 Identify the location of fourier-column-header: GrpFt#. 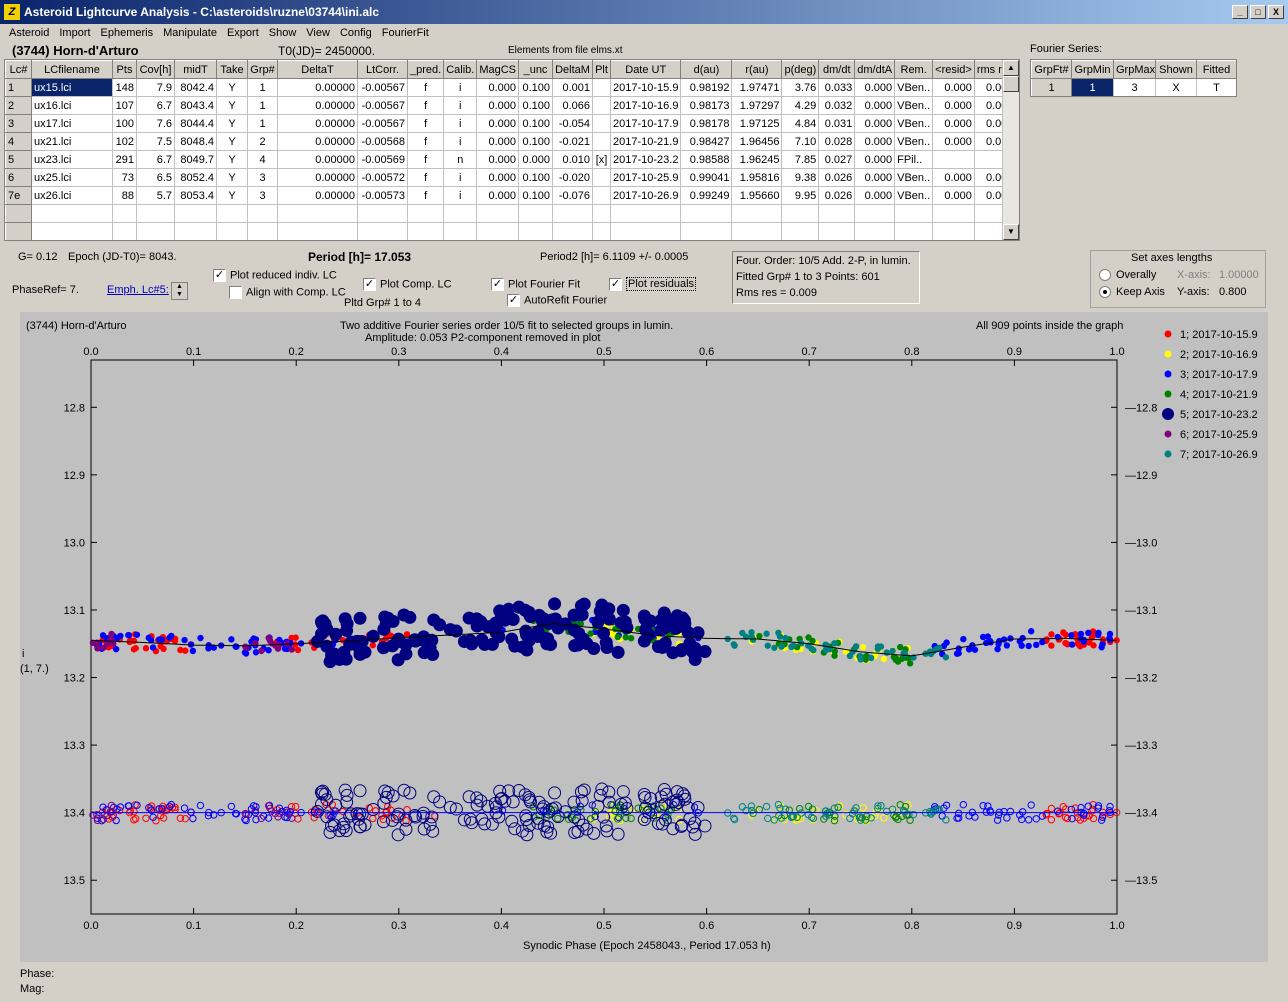
(1051, 69).